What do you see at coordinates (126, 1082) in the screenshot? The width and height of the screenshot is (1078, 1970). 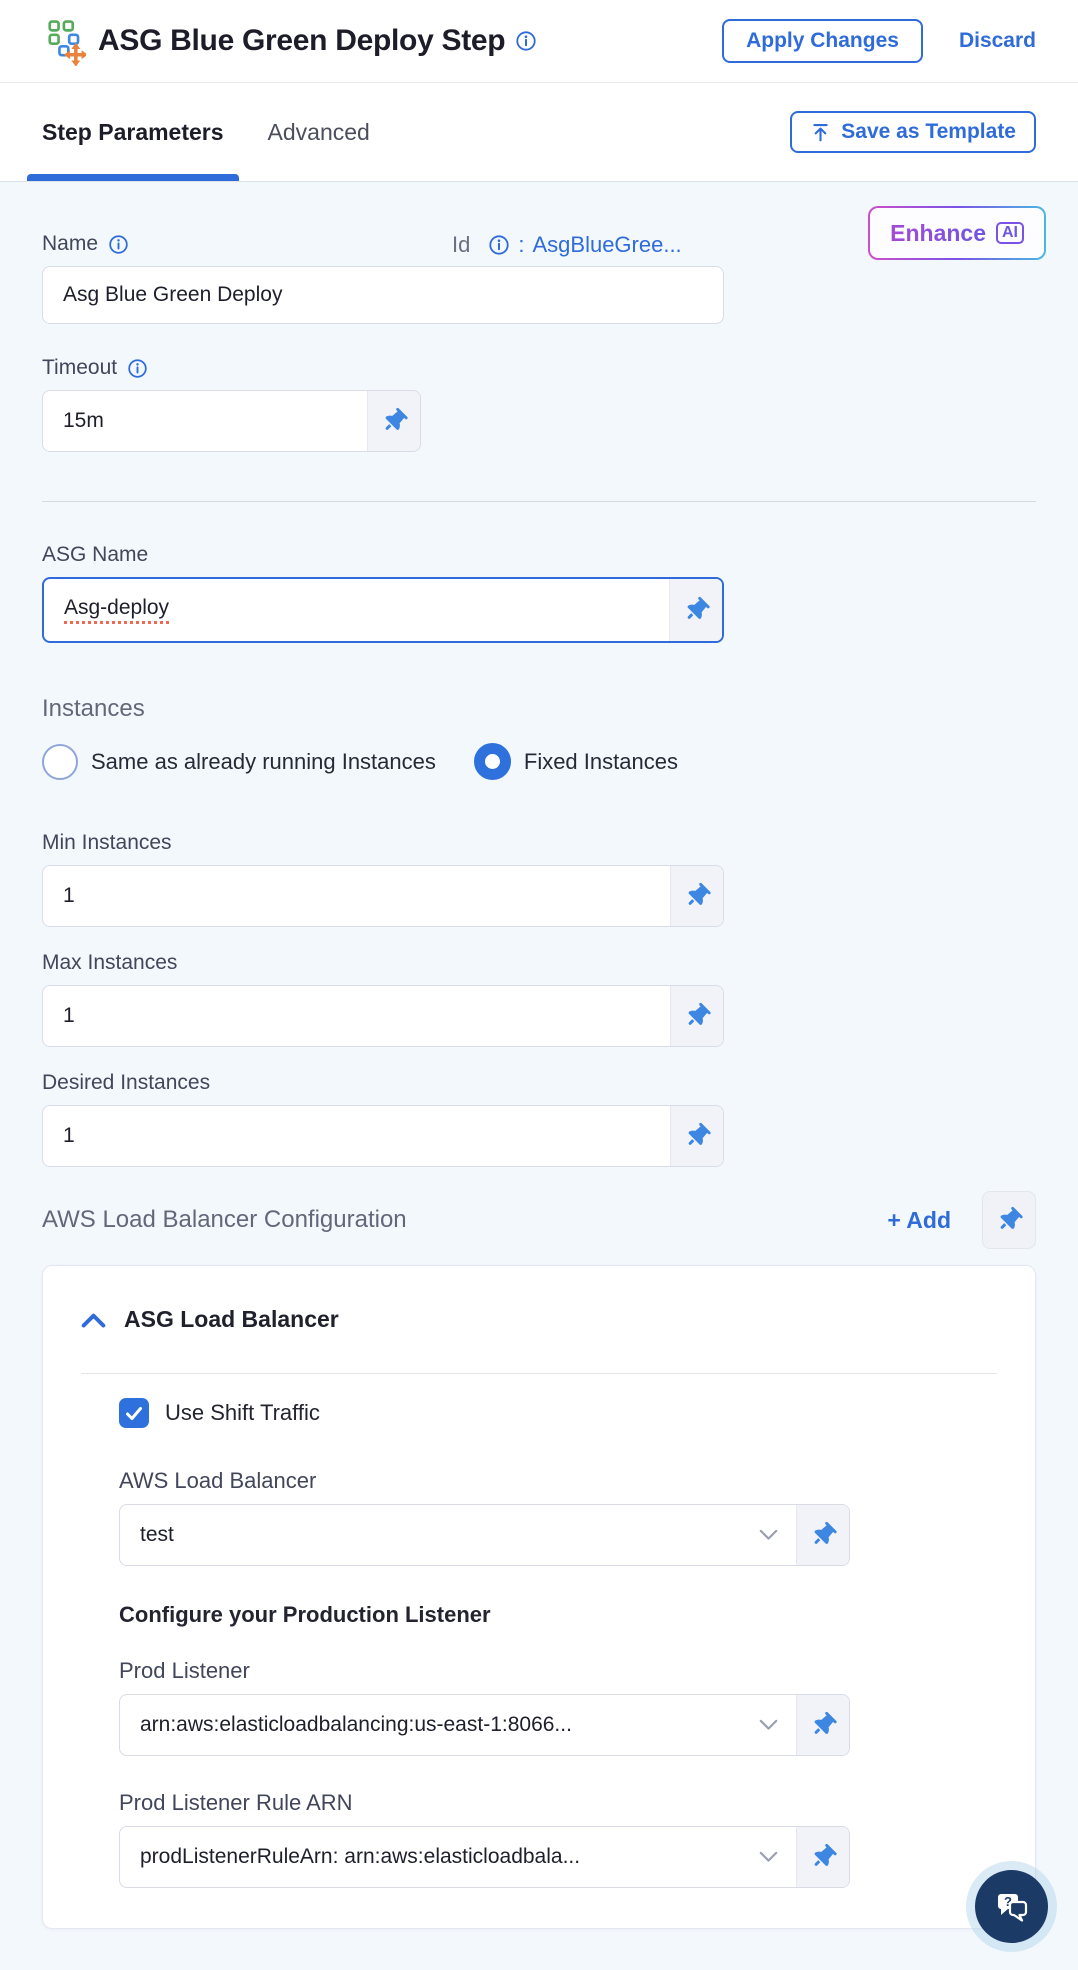 I see `desired-instances-label: Desired Instances` at bounding box center [126, 1082].